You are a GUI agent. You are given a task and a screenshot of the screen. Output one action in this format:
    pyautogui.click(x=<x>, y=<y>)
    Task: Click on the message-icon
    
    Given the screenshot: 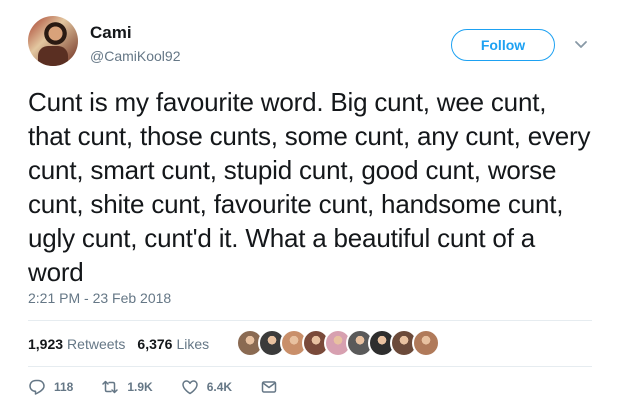 What is the action you would take?
    pyautogui.click(x=269, y=387)
    